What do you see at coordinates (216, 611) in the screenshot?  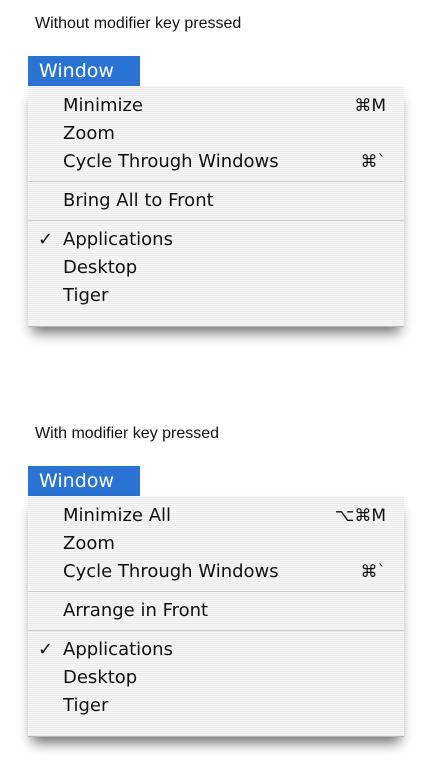 I see `menu-item-arrange-in-front: Arrange in Front` at bounding box center [216, 611].